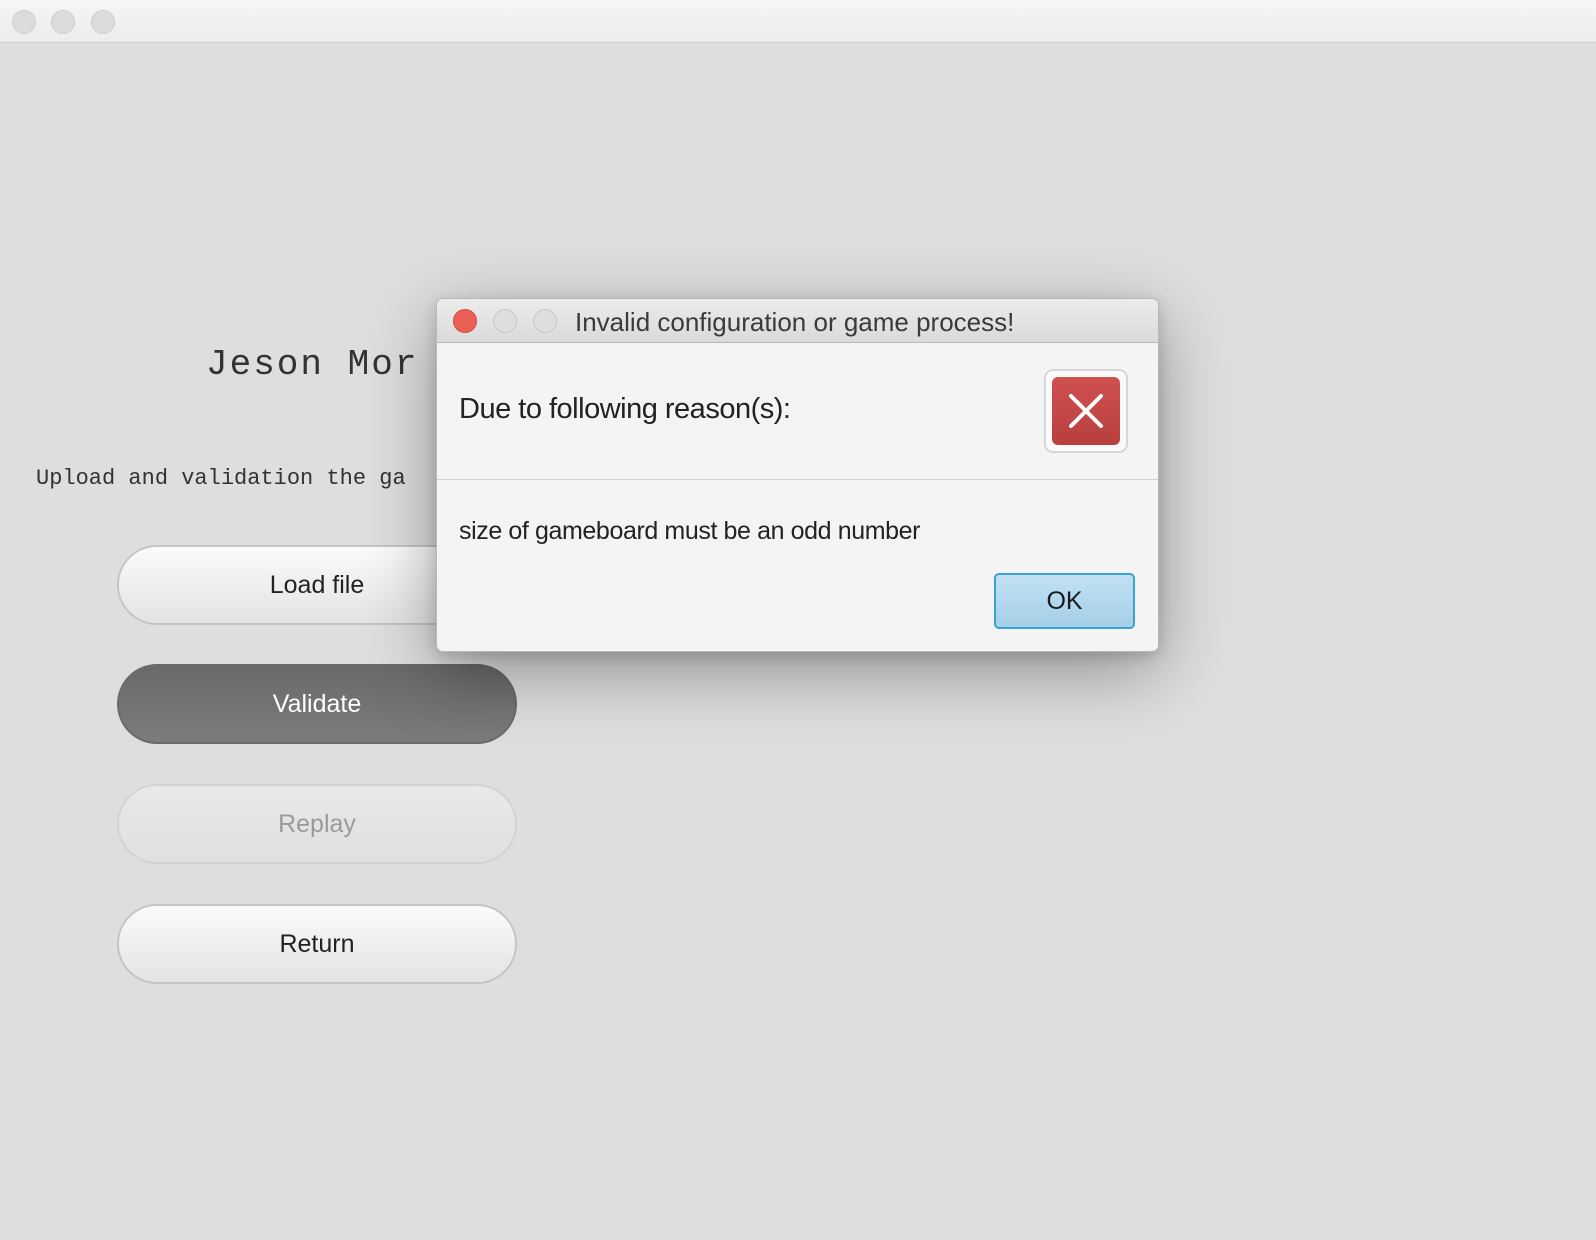 The image size is (1596, 1240). What do you see at coordinates (317, 824) in the screenshot?
I see `replay-button: Replay` at bounding box center [317, 824].